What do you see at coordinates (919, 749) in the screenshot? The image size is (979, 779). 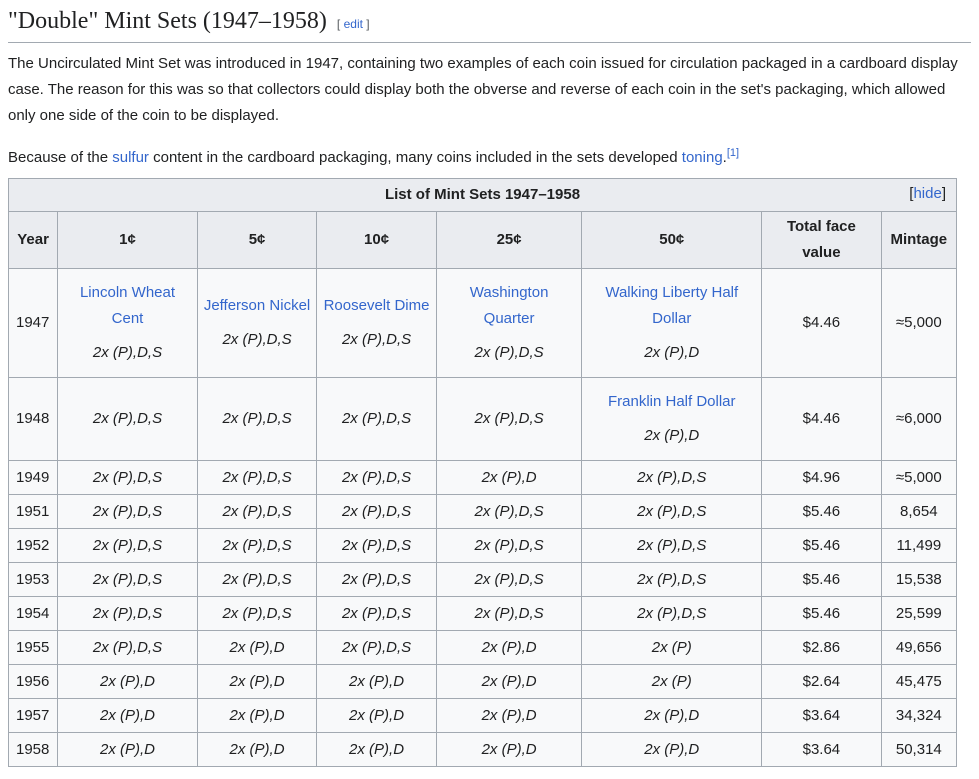 I see `mintage-cell: 50,314` at bounding box center [919, 749].